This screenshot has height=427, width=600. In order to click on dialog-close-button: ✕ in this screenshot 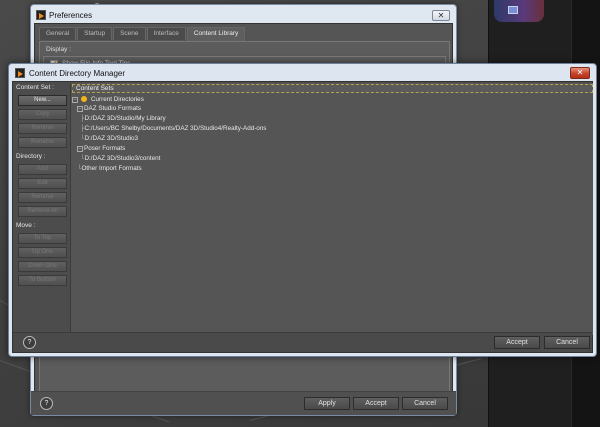, I will do `click(580, 73)`.